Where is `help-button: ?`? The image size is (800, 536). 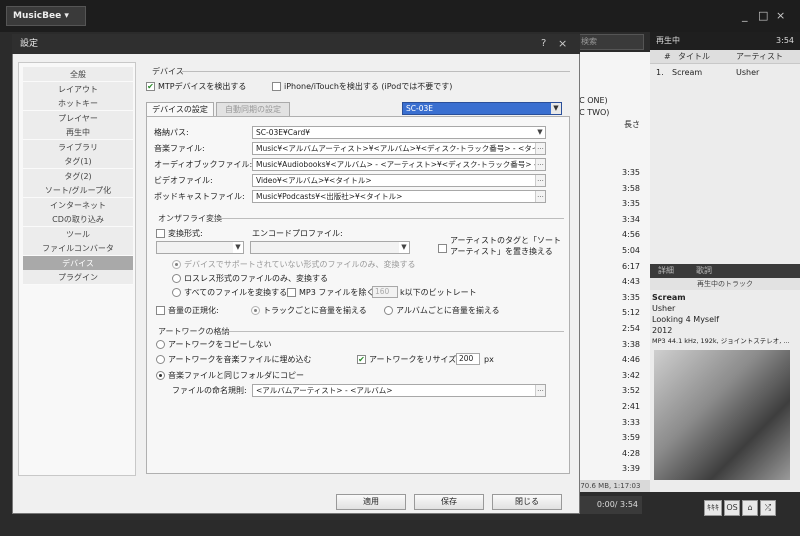
help-button: ? is located at coordinates (543, 44).